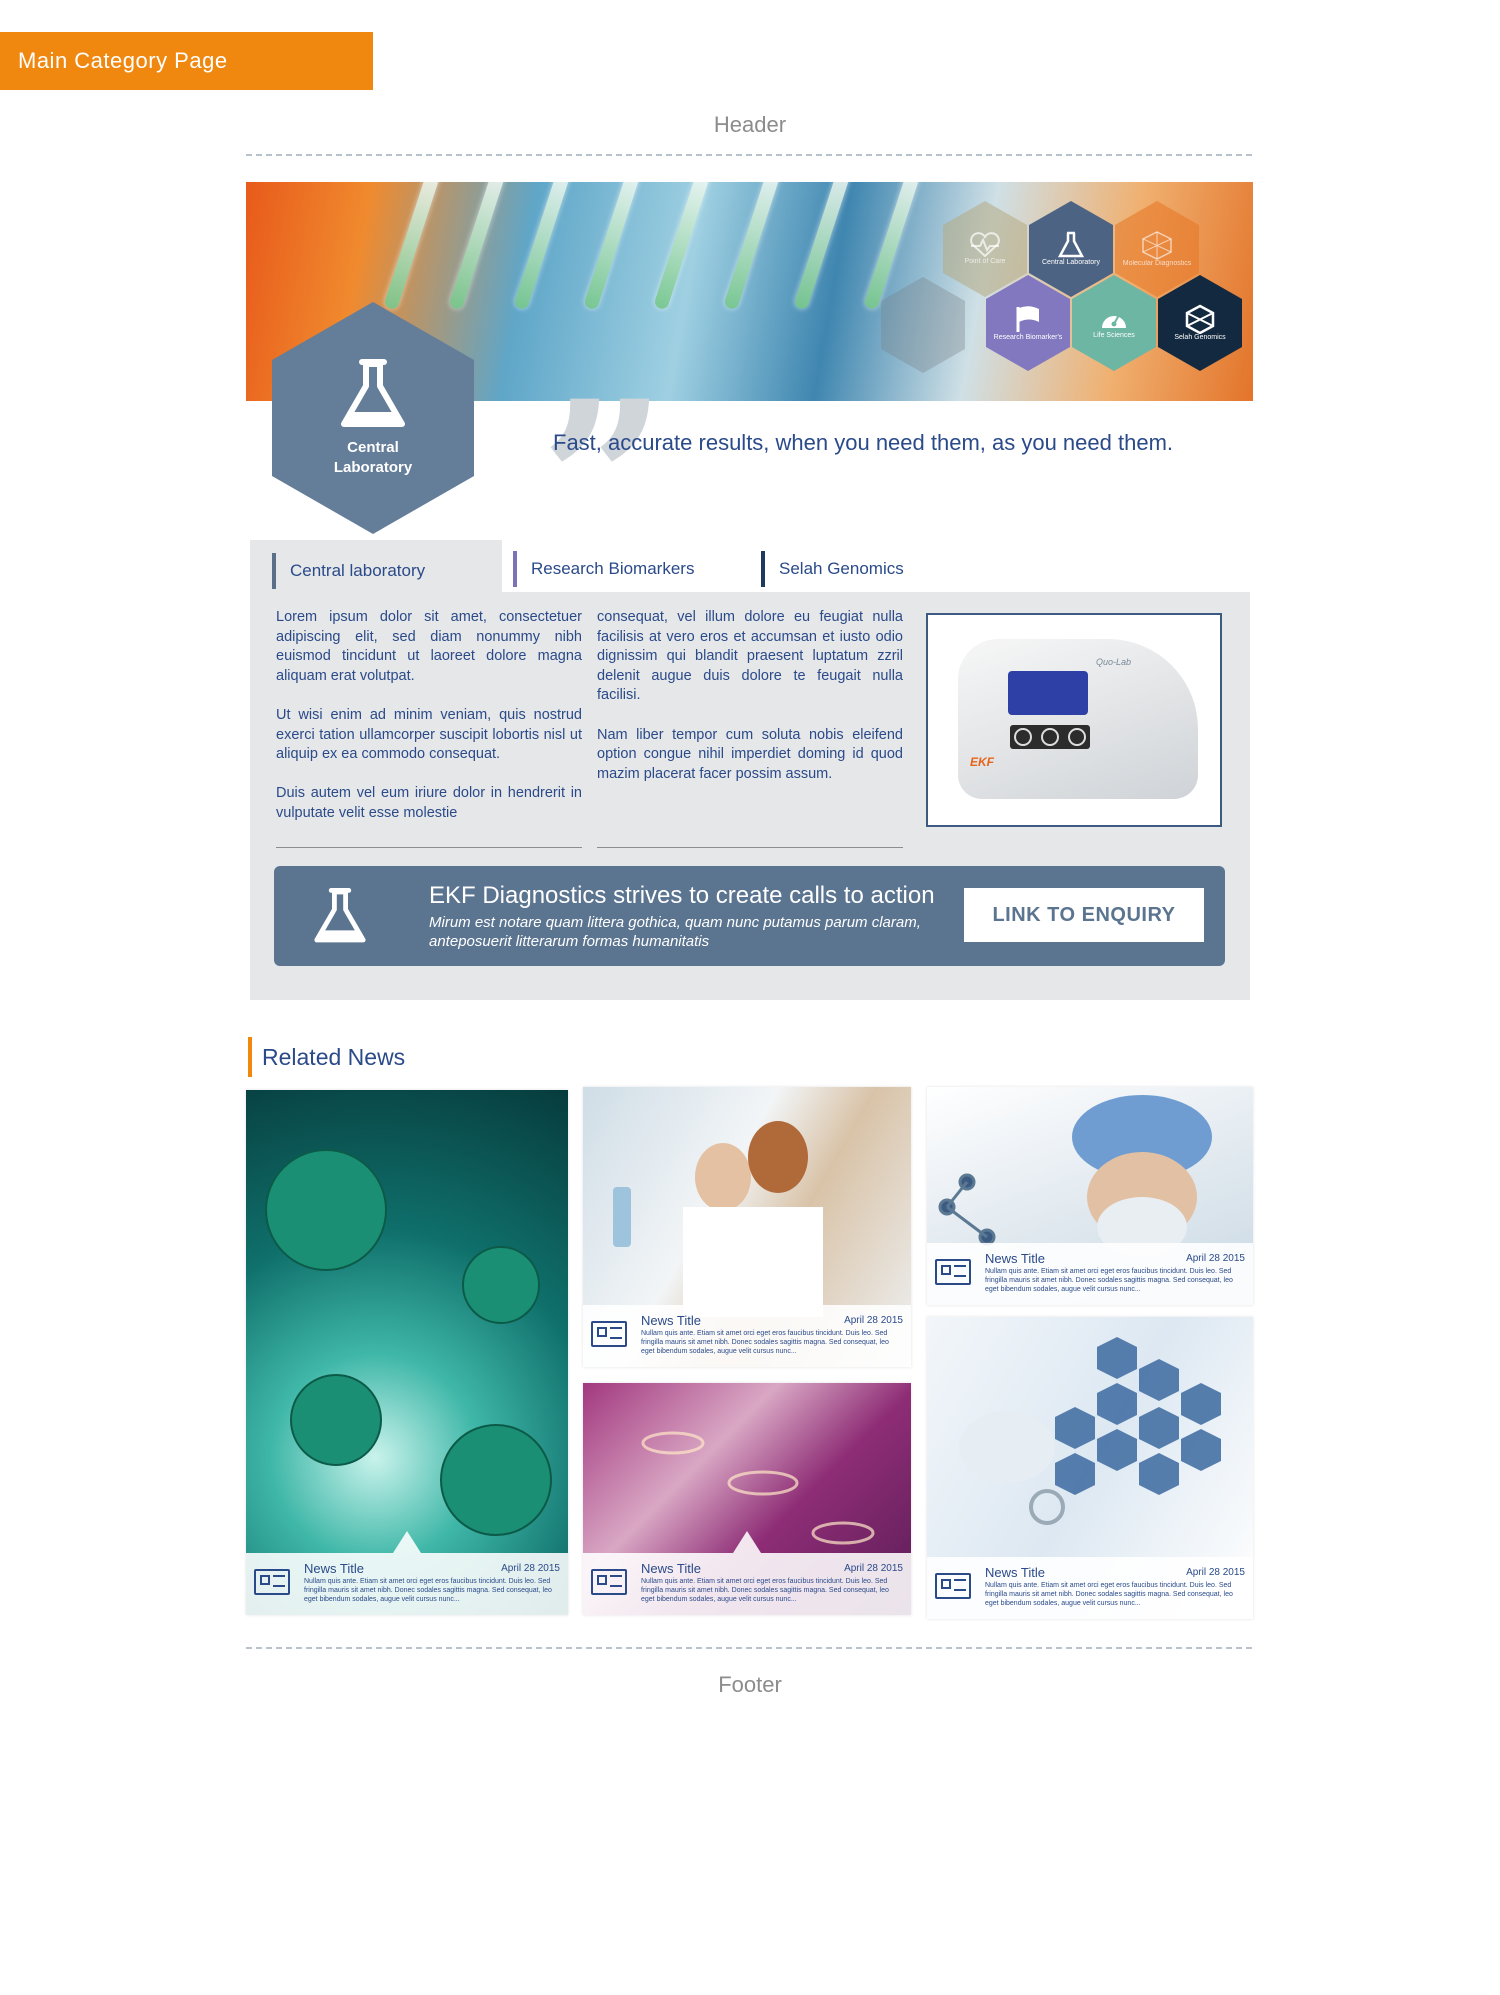 The image size is (1500, 1995). What do you see at coordinates (1114, 662) in the screenshot?
I see `device-model: Quo-Lab` at bounding box center [1114, 662].